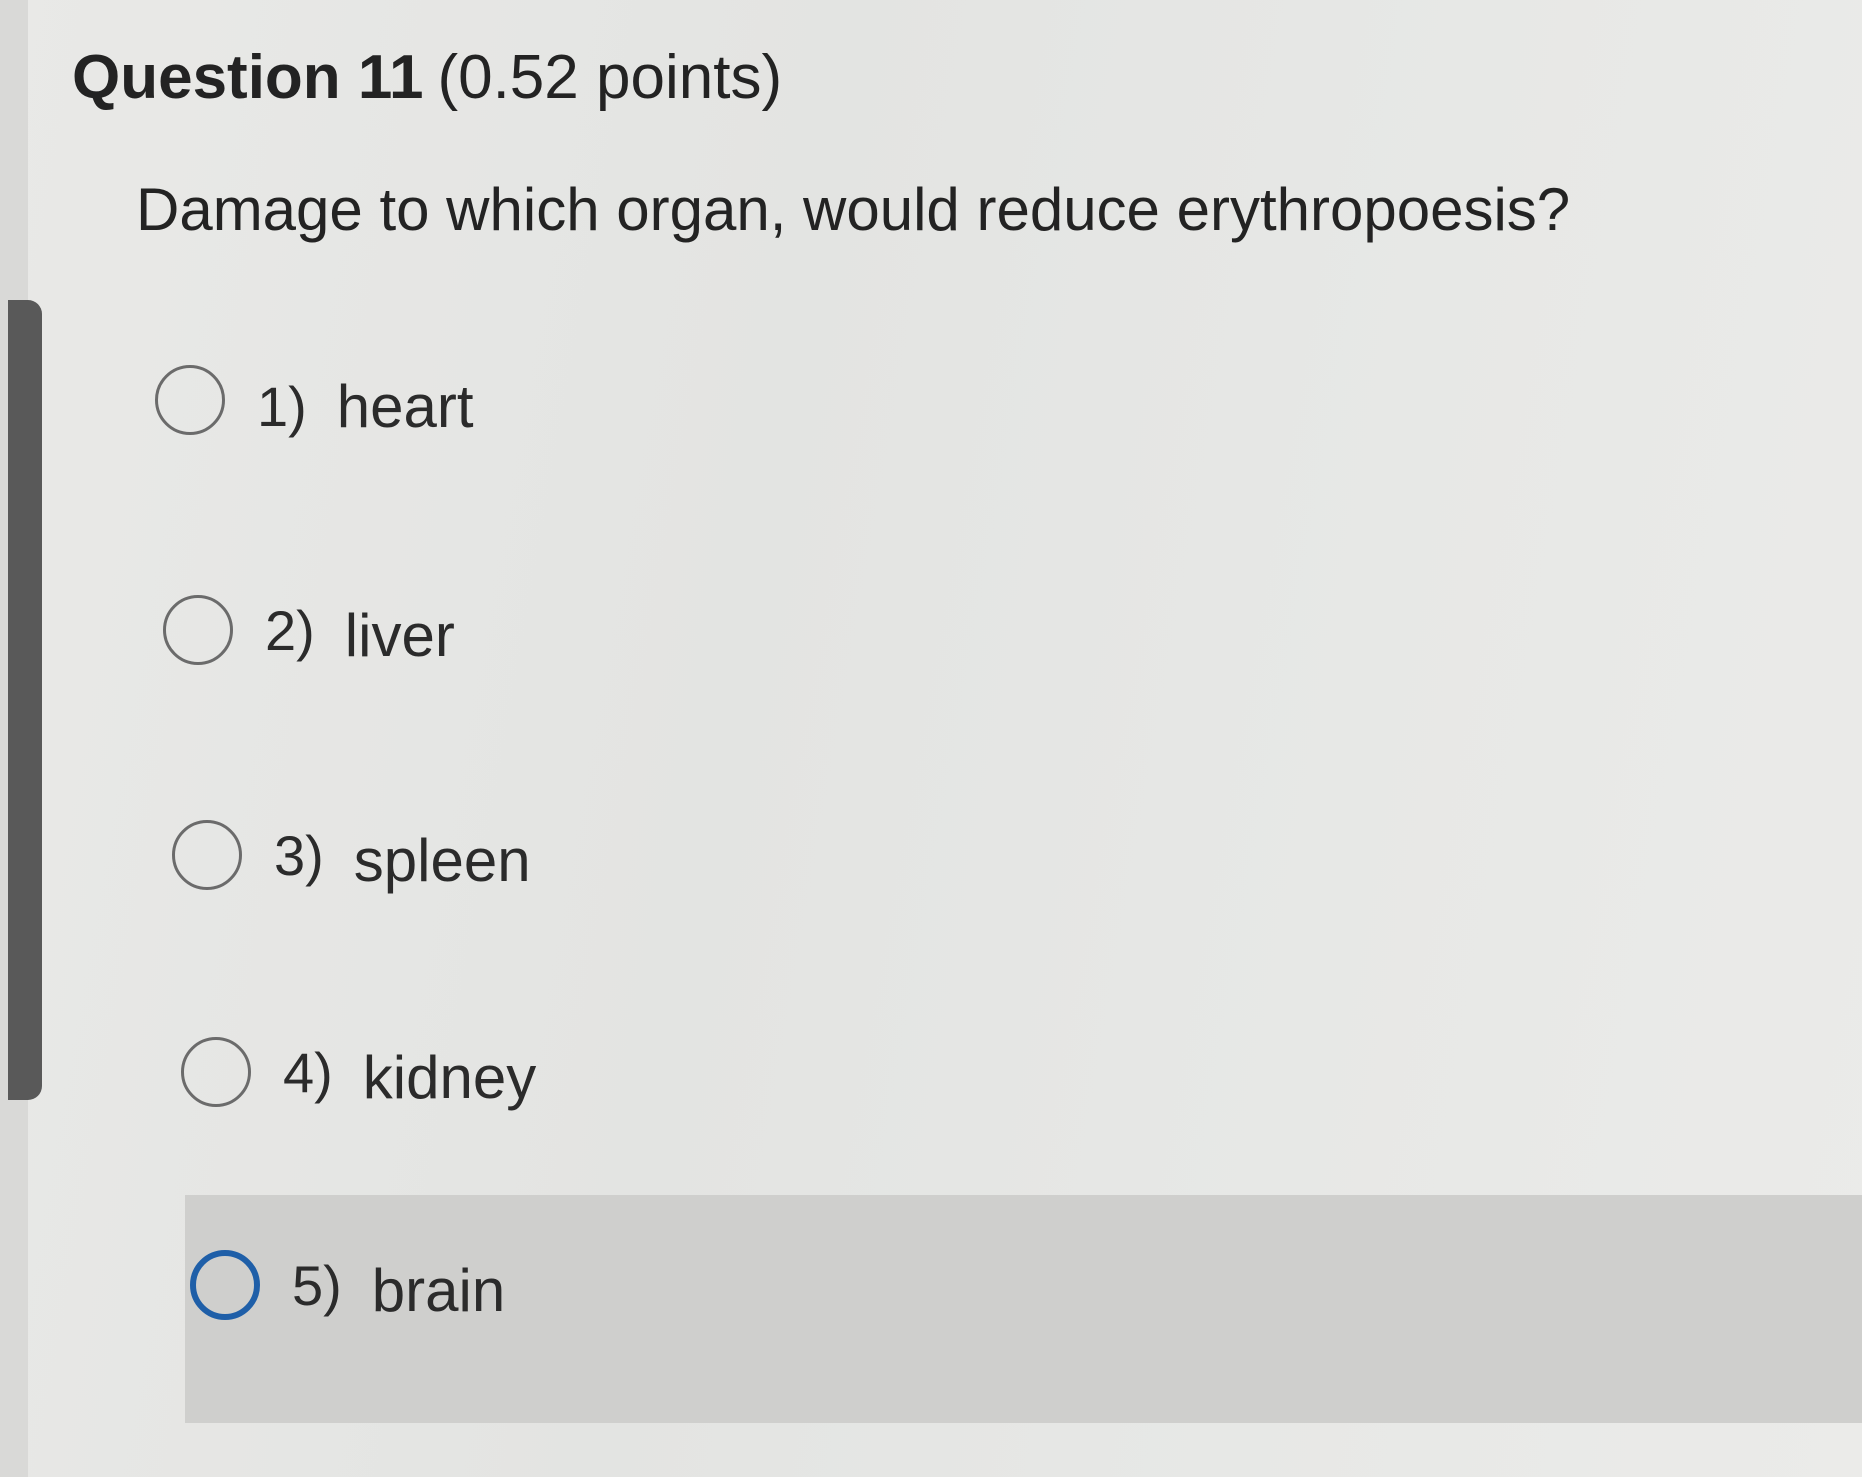 This screenshot has width=1862, height=1477. What do you see at coordinates (299, 855) in the screenshot?
I see `option-number: 3)` at bounding box center [299, 855].